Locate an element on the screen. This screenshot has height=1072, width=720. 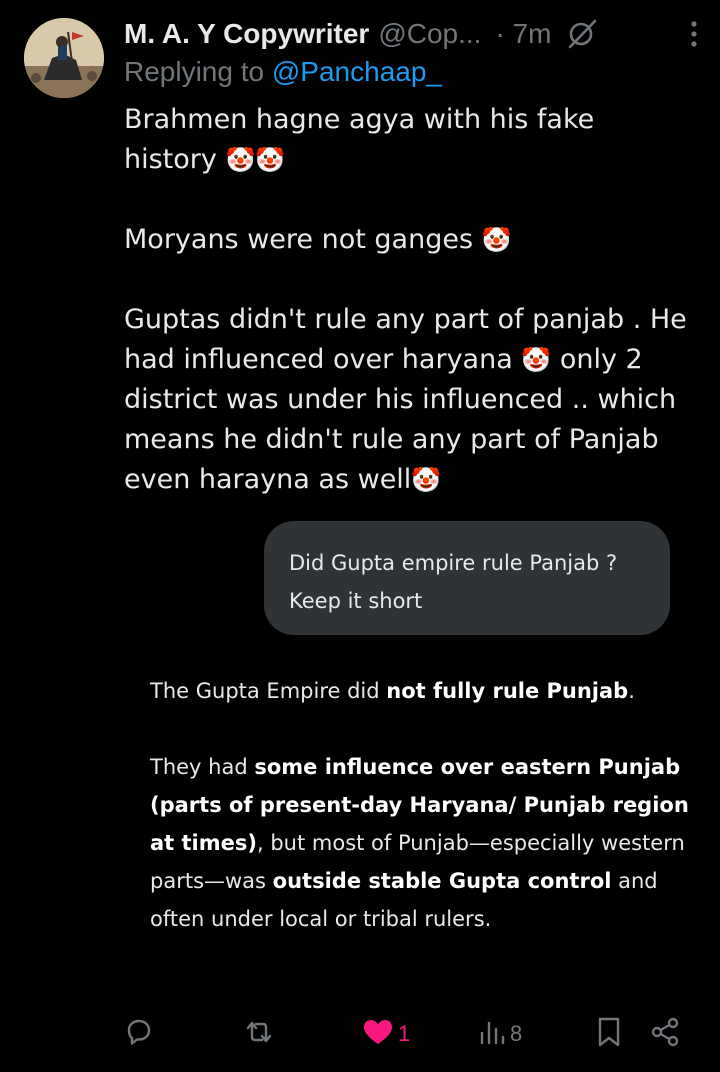
reply-button is located at coordinates (141, 1034).